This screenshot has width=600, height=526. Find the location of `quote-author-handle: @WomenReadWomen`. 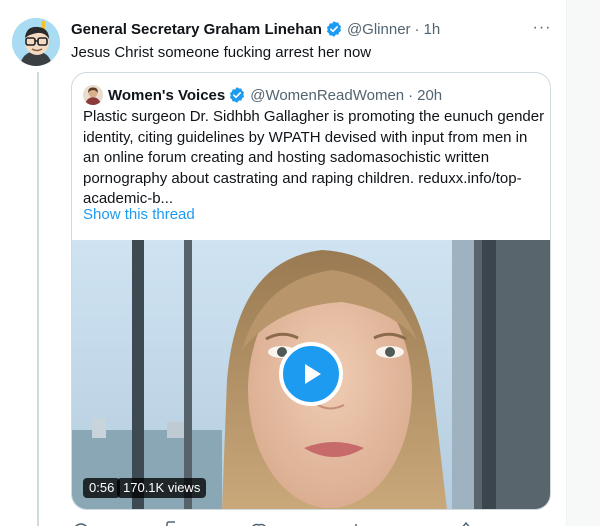

quote-author-handle: @WomenReadWomen is located at coordinates (327, 95).